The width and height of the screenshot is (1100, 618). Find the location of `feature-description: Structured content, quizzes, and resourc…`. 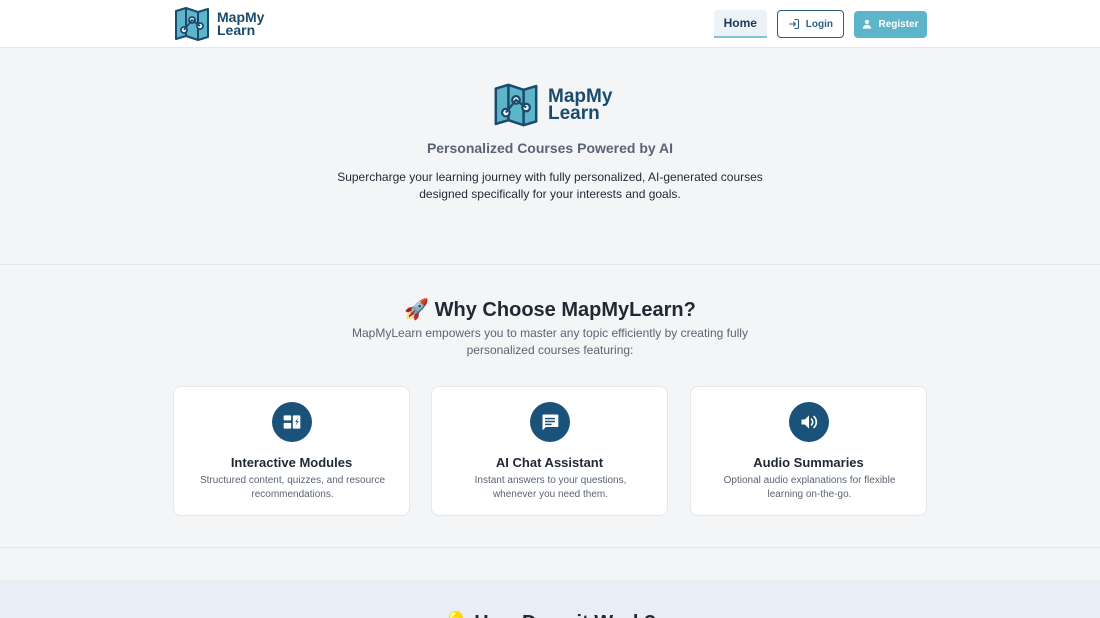

feature-description: Structured content, quizzes, and resourc… is located at coordinates (292, 487).